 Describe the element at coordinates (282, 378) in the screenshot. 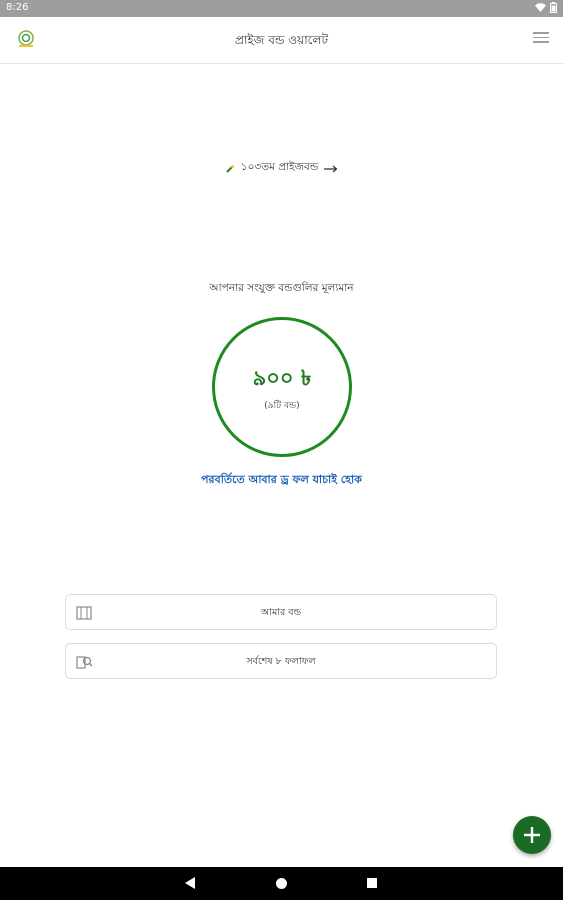

I see `bond-value-amount: ৯০০ ৳` at that location.